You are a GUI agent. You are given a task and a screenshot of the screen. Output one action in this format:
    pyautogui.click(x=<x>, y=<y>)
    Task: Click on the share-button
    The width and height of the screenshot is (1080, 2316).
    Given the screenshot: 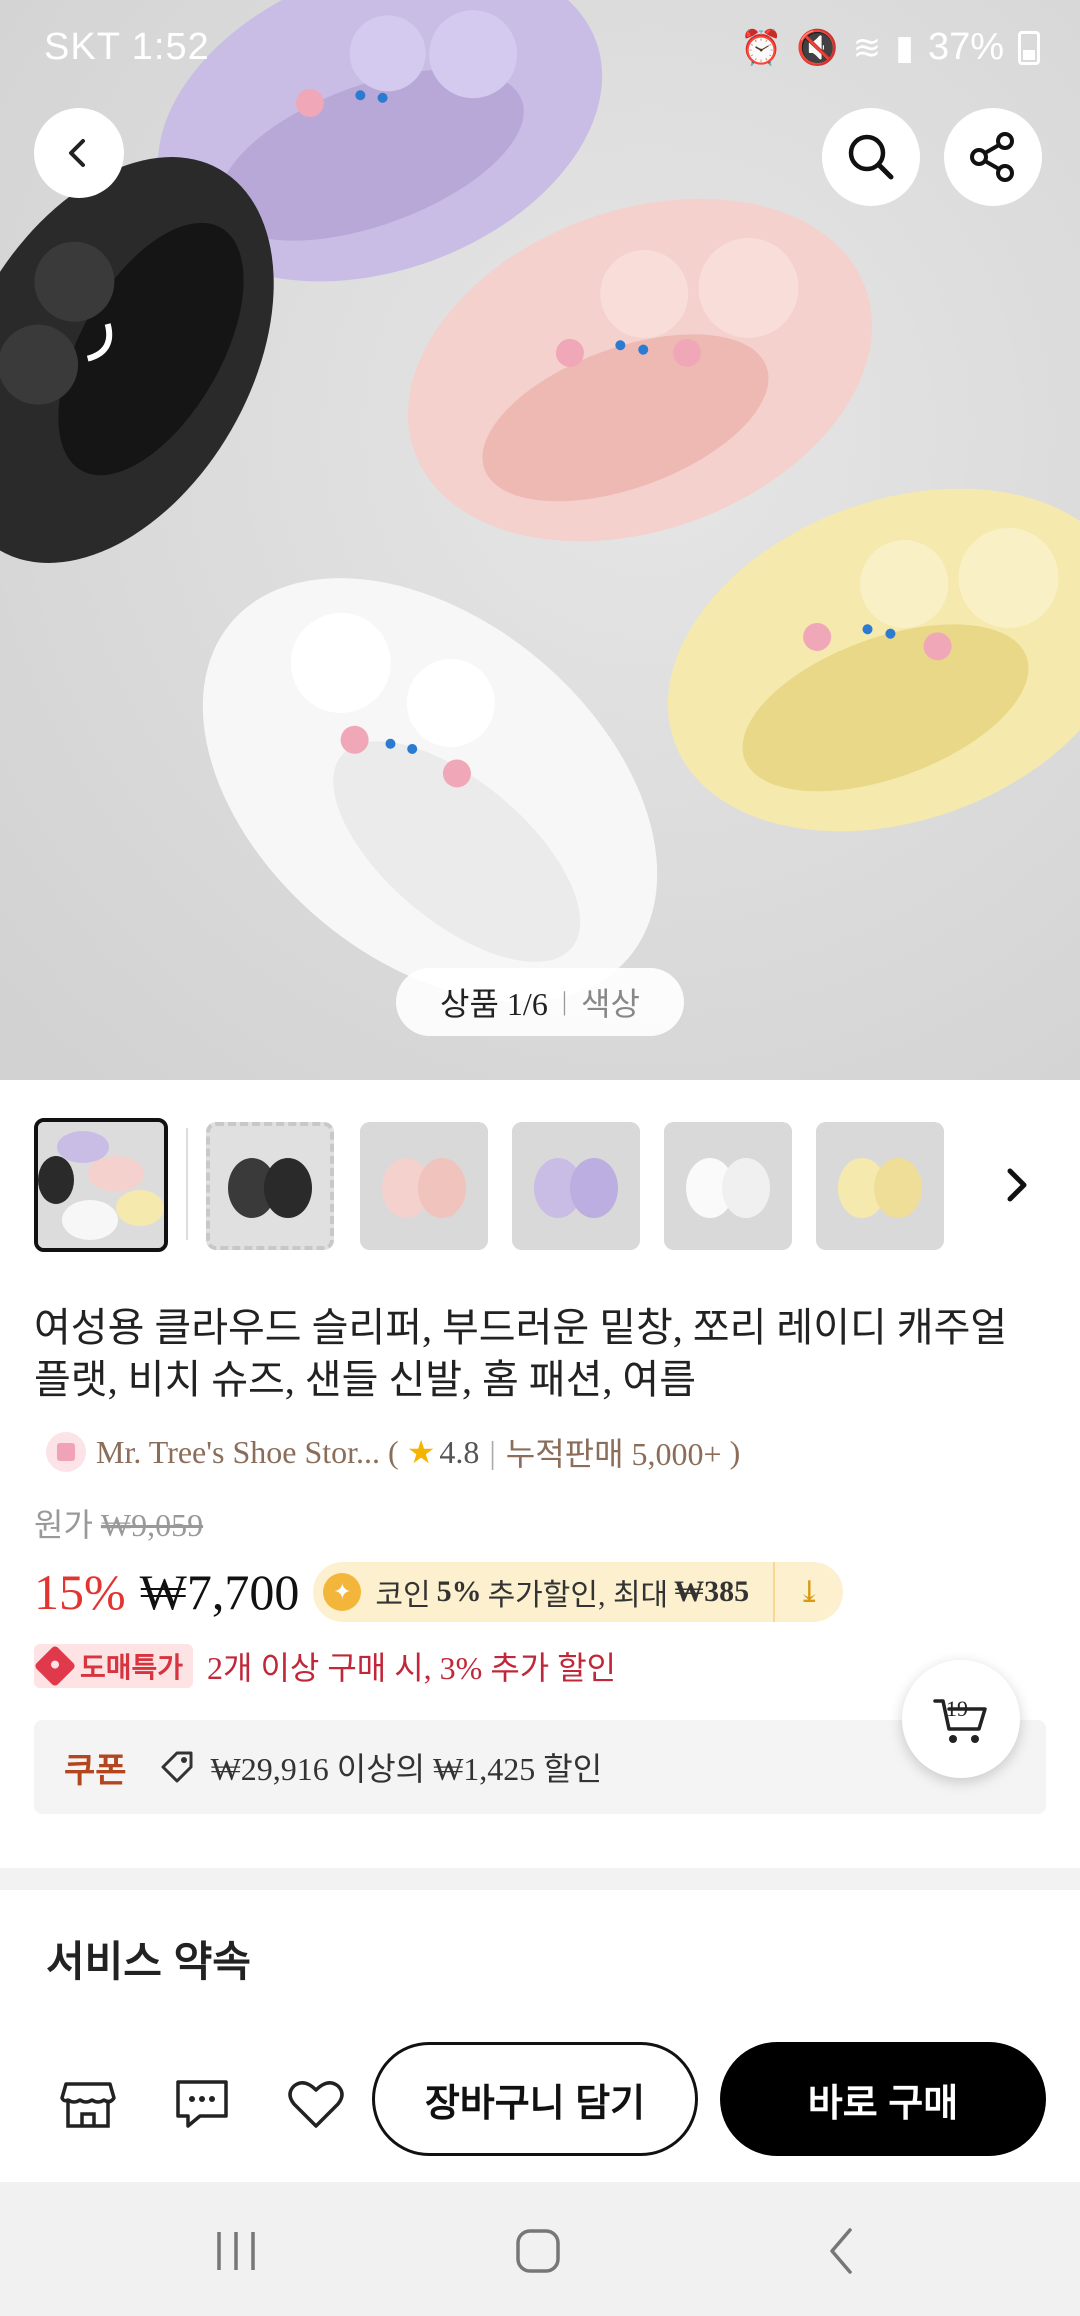 What is the action you would take?
    pyautogui.click(x=993, y=157)
    